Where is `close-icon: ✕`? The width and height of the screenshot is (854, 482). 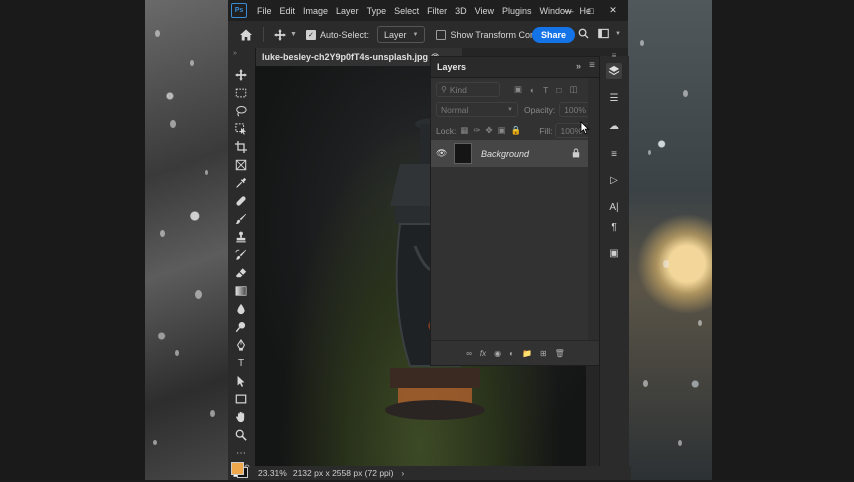 close-icon: ✕ is located at coordinates (613, 10).